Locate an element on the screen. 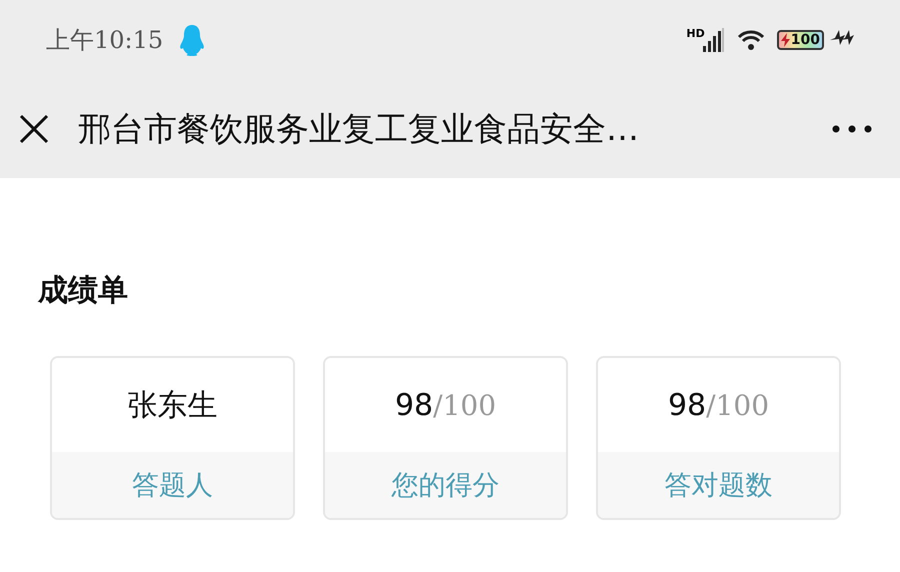  section-heading: 成绩单 is located at coordinates (83, 291).